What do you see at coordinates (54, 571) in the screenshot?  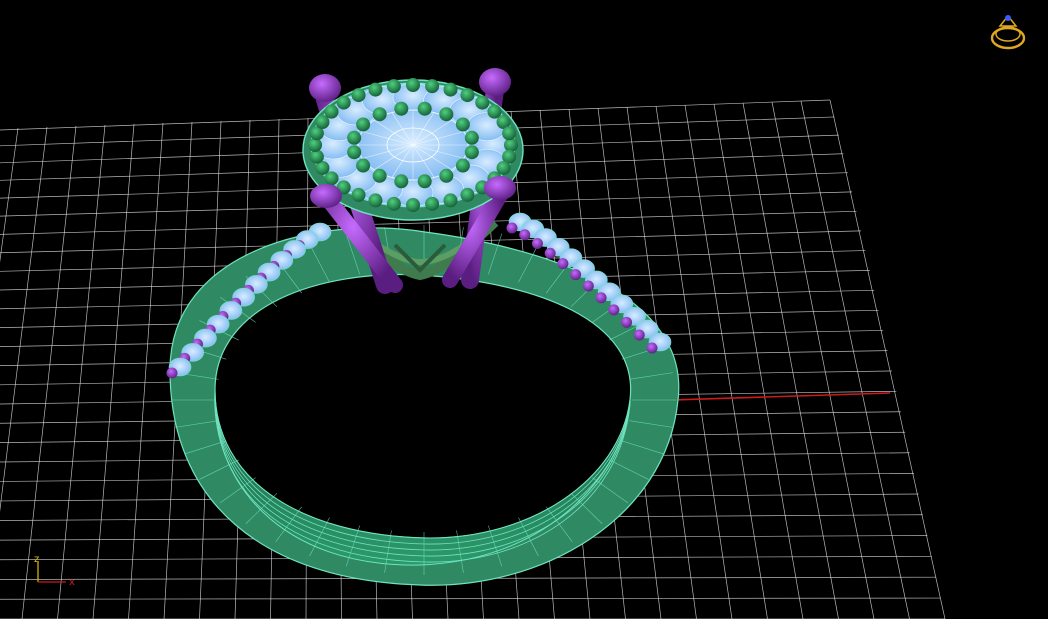 I see `axis-triad: z x` at bounding box center [54, 571].